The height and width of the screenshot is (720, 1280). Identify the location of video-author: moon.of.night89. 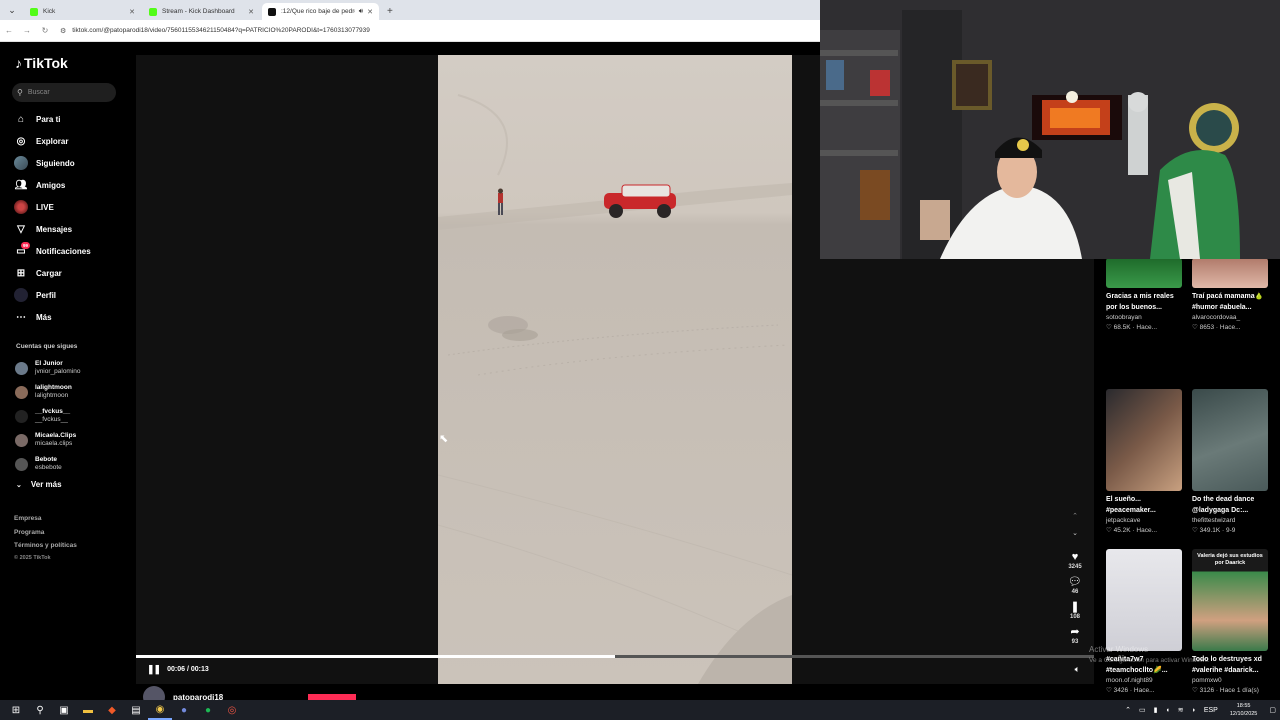
(1129, 680).